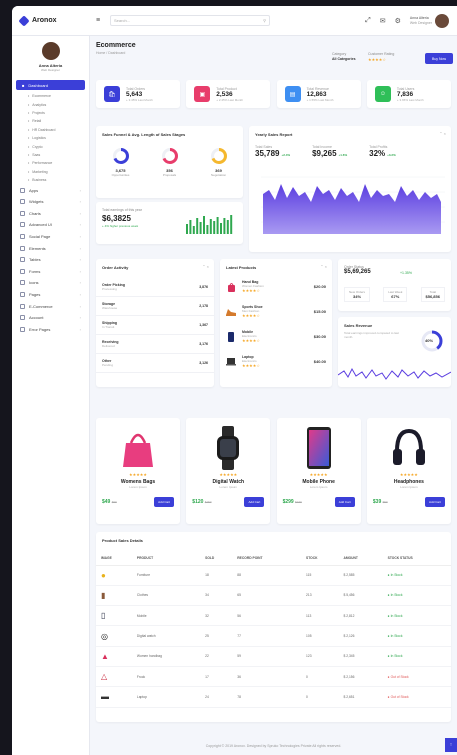  What do you see at coordinates (216, 677) in the screenshot?
I see `cell-sold: 17` at bounding box center [216, 677].